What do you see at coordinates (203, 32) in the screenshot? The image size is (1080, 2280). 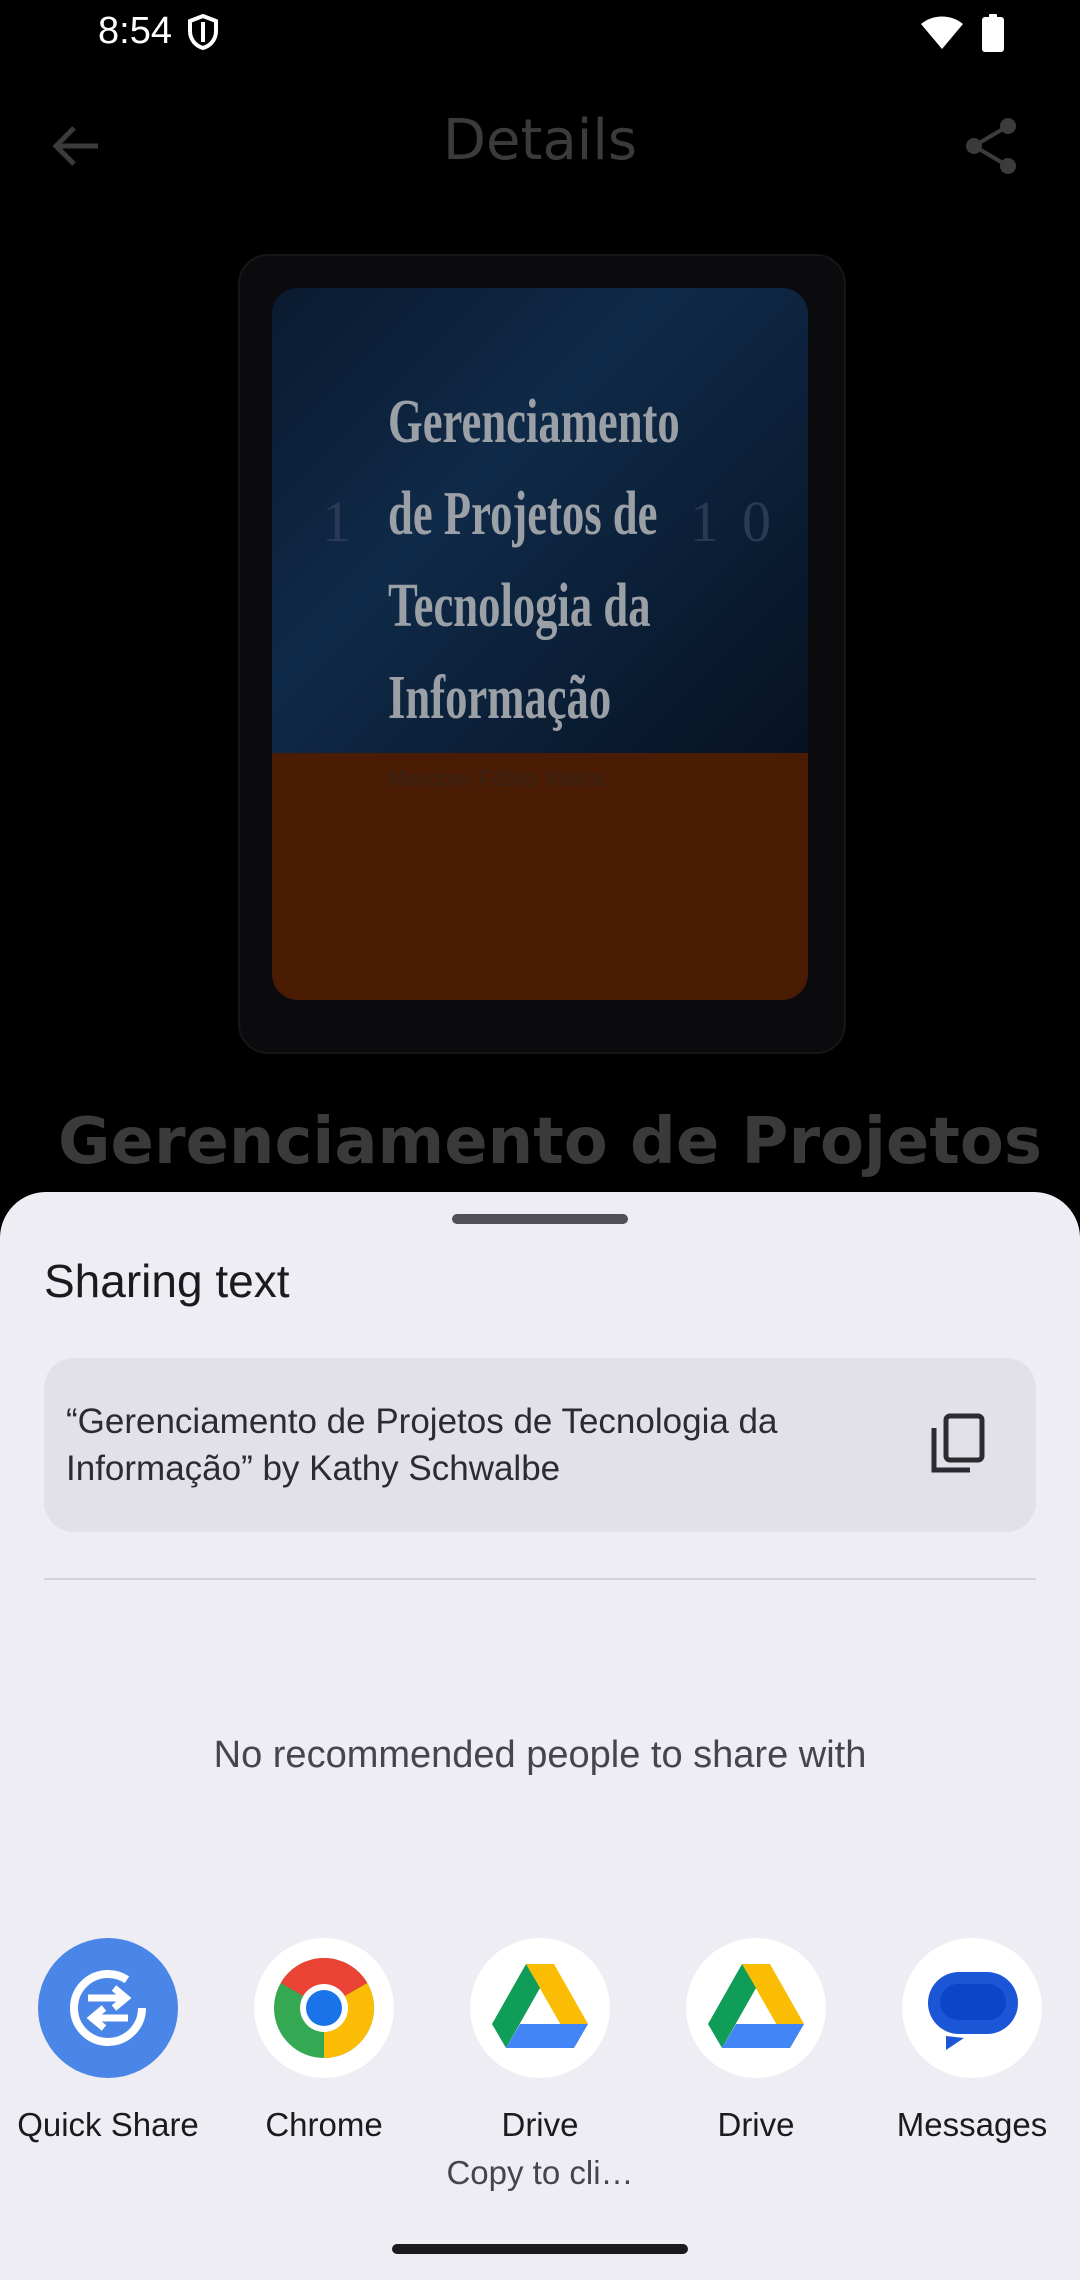 I see `shield-icon` at bounding box center [203, 32].